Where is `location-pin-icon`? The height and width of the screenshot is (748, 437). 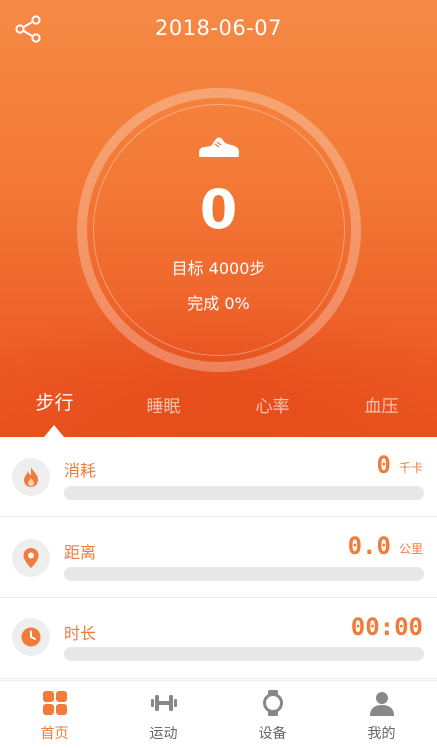
location-pin-icon is located at coordinates (31, 558).